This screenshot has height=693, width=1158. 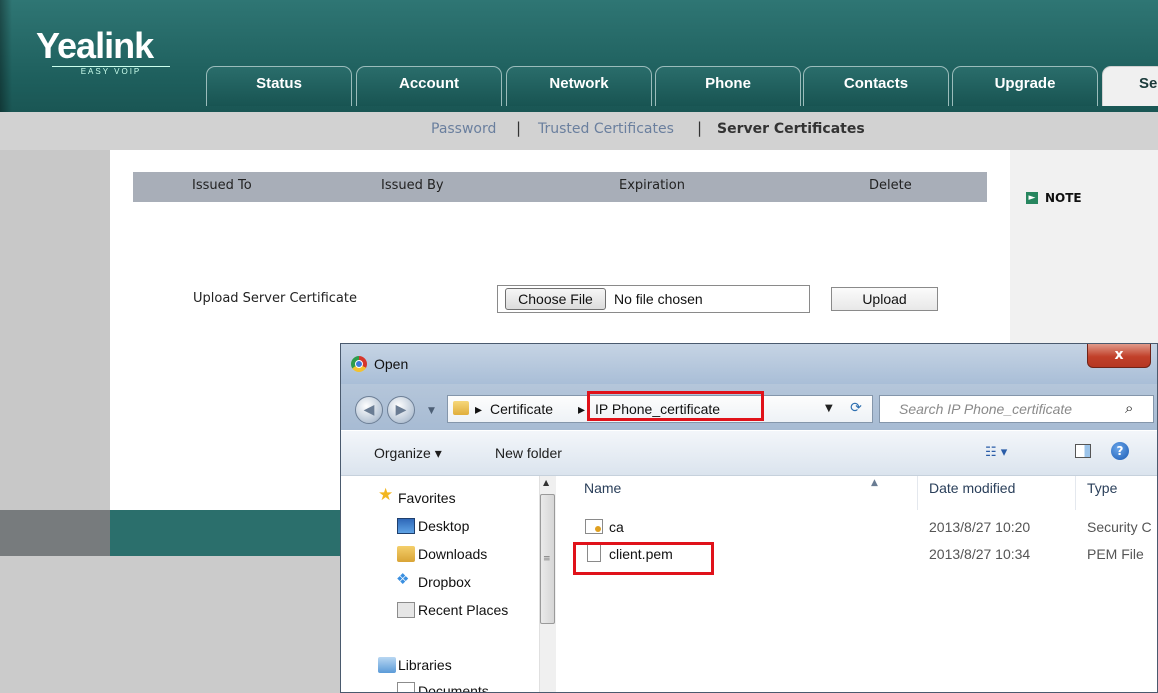 I want to click on downloads-icon, so click(x=406, y=554).